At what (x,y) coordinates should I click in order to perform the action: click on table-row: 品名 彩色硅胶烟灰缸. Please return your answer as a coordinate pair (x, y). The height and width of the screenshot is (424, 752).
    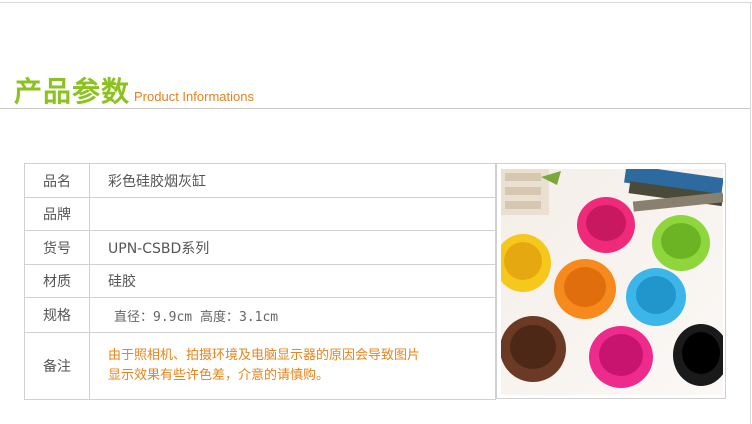
    Looking at the image, I should click on (260, 180).